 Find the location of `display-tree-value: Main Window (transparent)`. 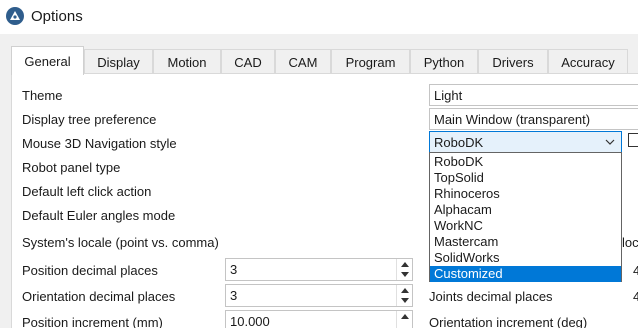

display-tree-value: Main Window (transparent) is located at coordinates (512, 119).